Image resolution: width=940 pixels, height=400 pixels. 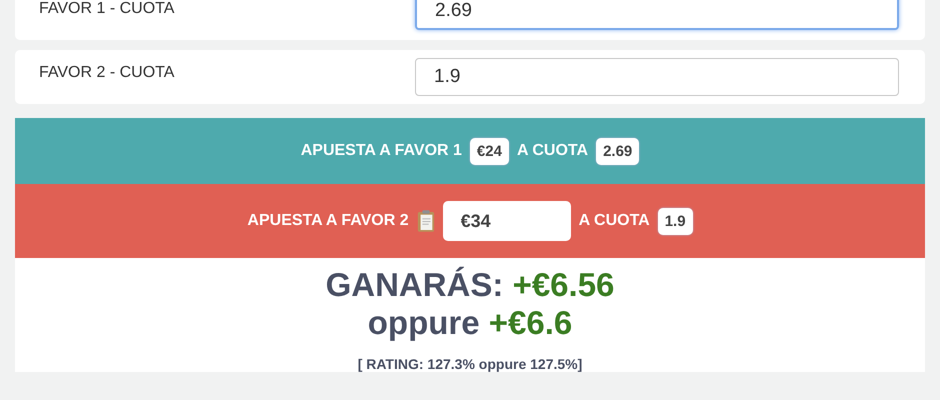 I want to click on odds-value: 1.9, so click(x=675, y=221).